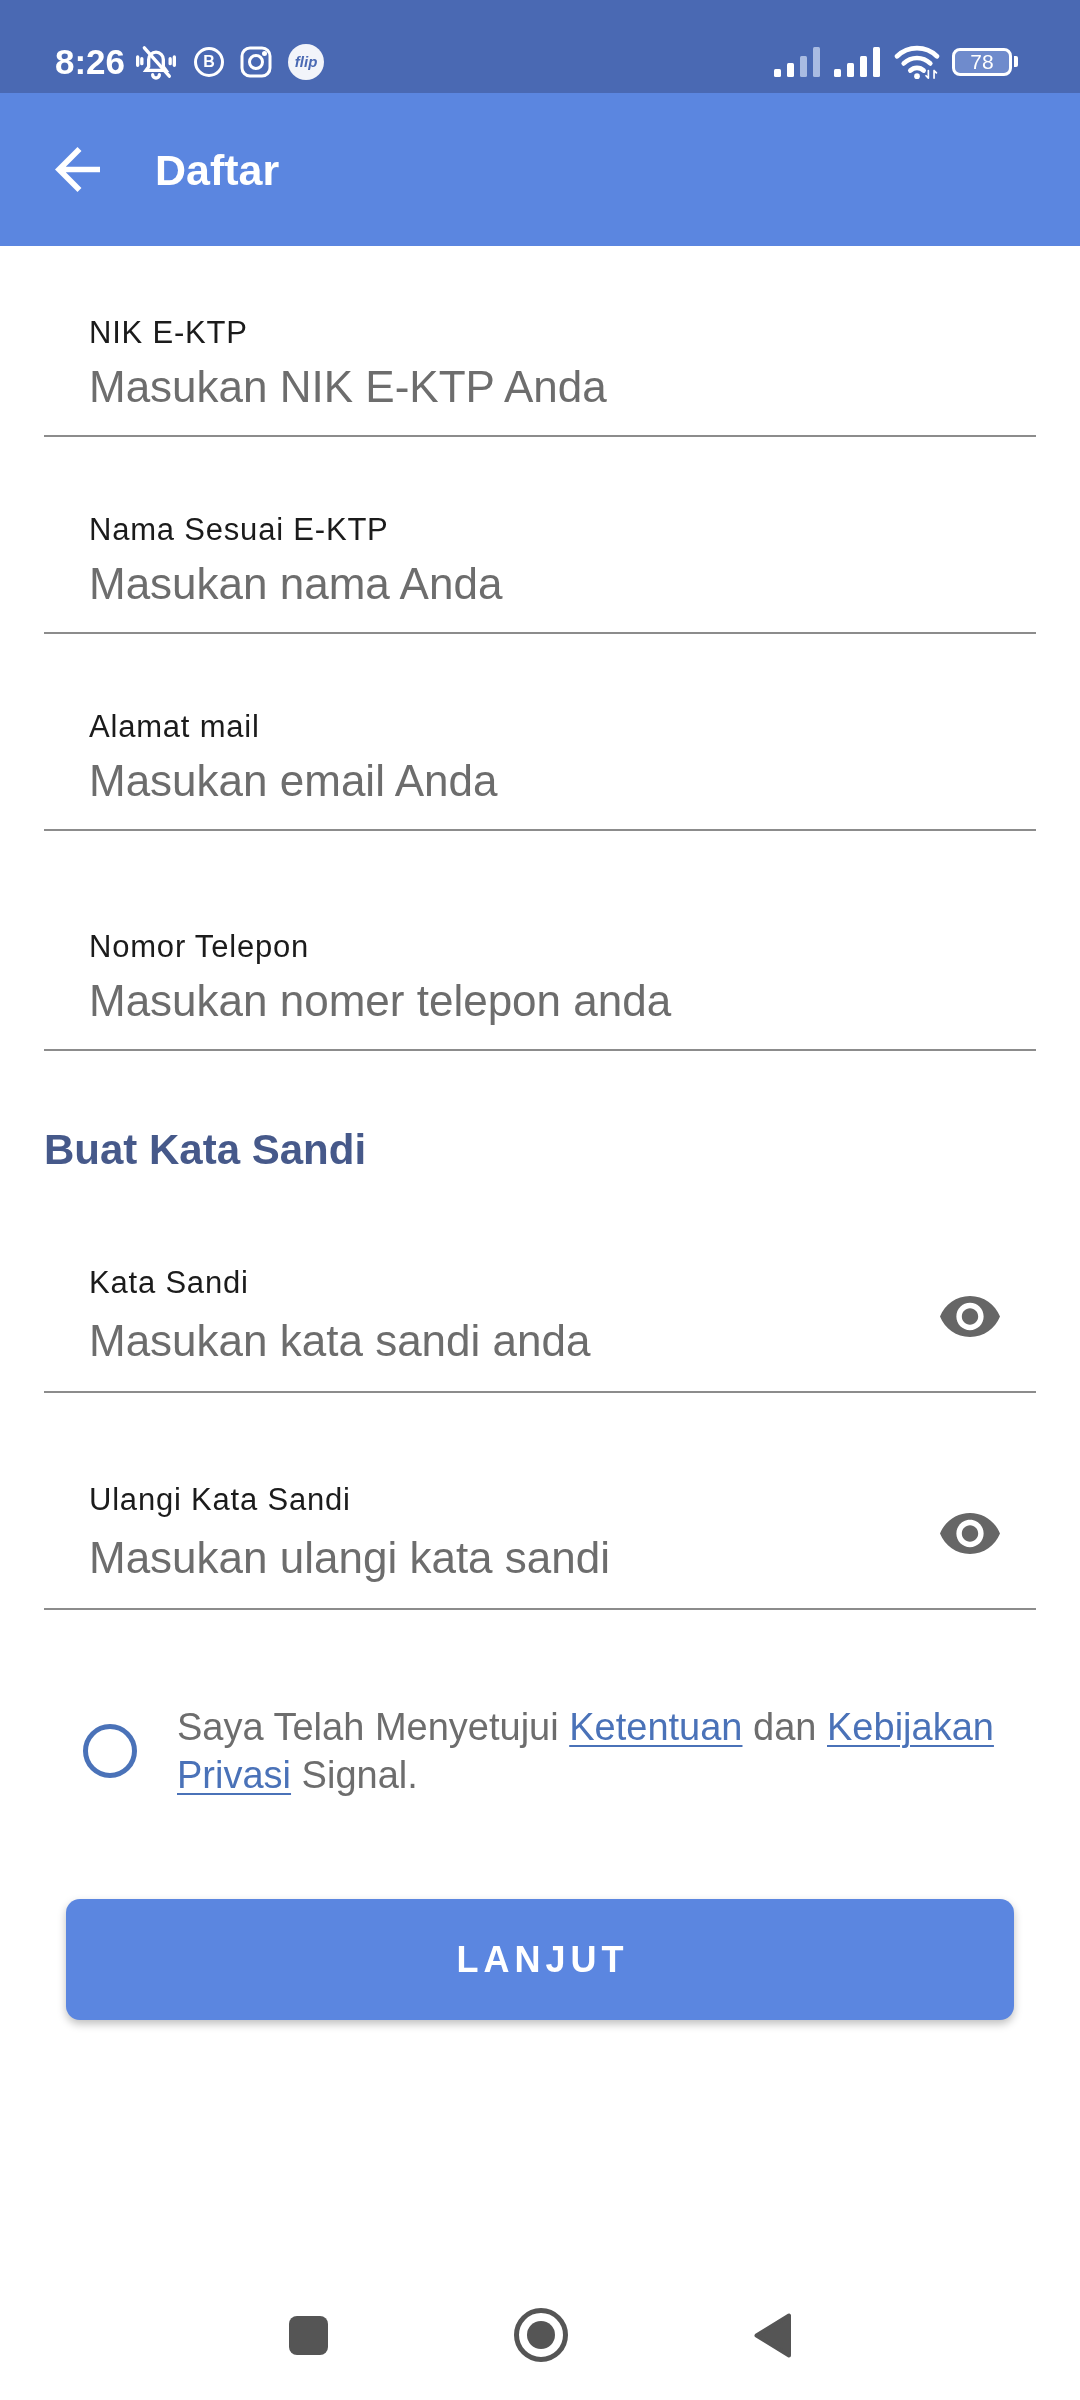 Image resolution: width=1080 pixels, height=2400 pixels. Describe the element at coordinates (220, 1500) in the screenshot. I see `field-label: Ulangi Kata Sandi` at that location.